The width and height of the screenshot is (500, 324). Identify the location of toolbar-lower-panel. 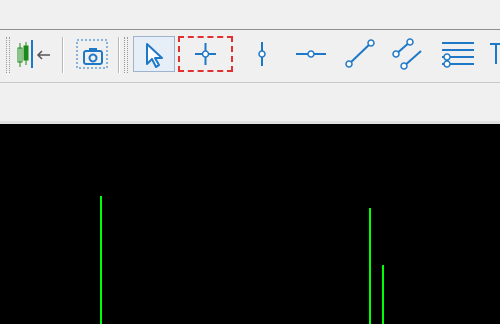
(250, 101).